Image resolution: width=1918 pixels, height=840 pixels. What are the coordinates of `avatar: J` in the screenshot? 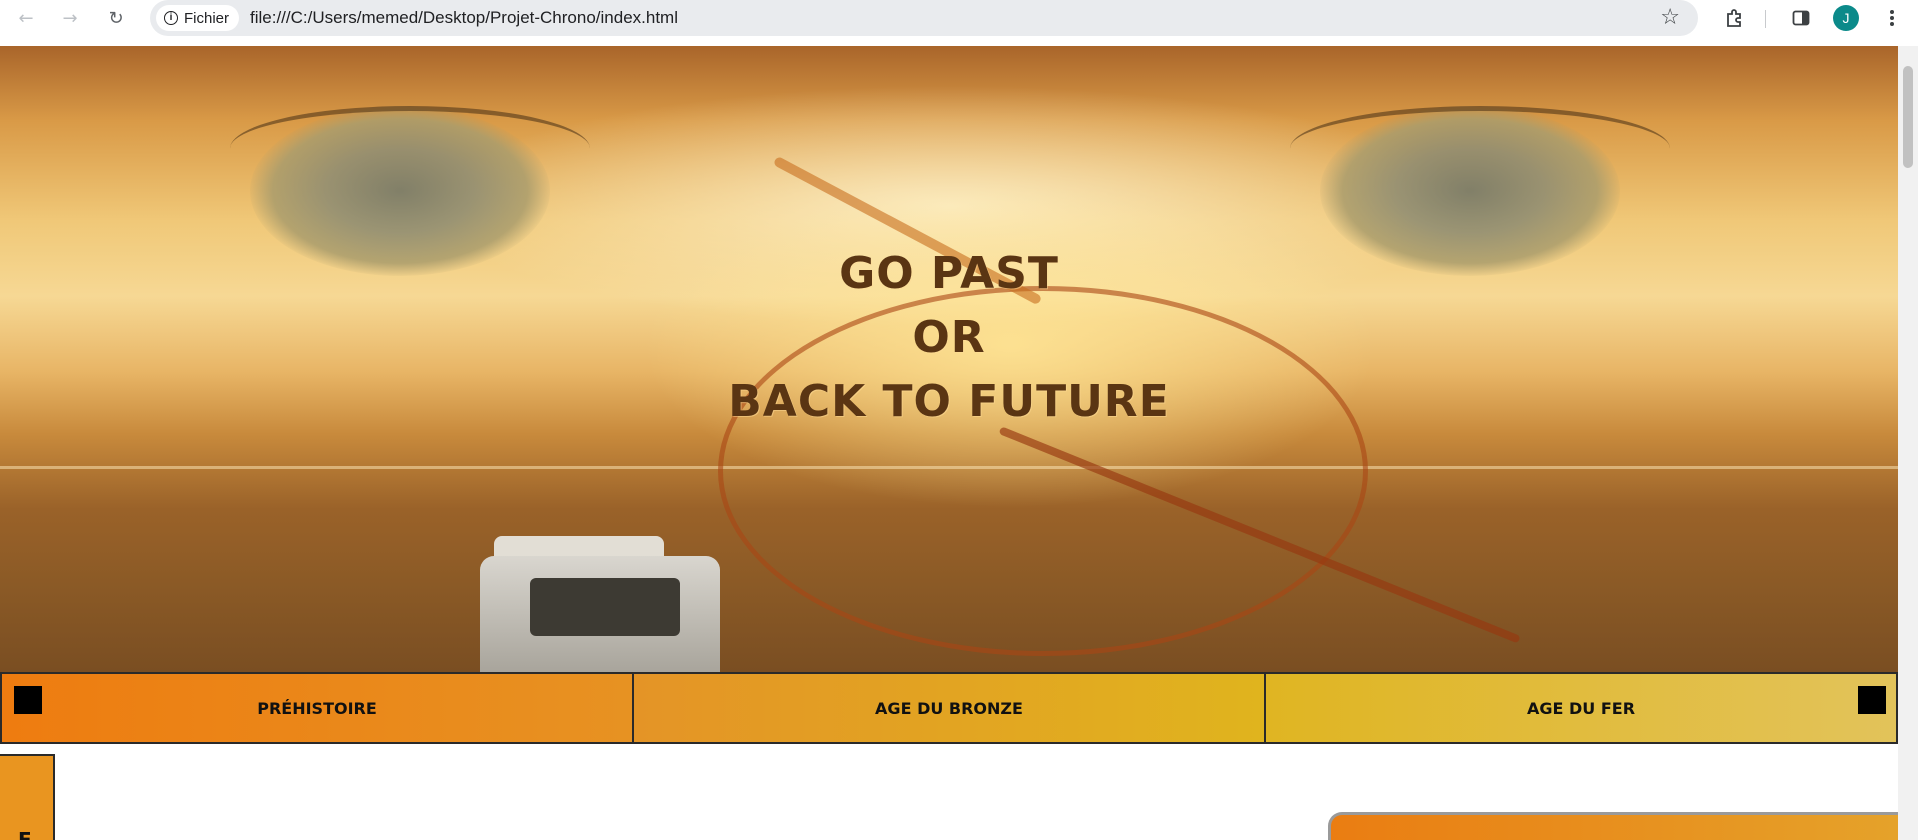 It's located at (1846, 18).